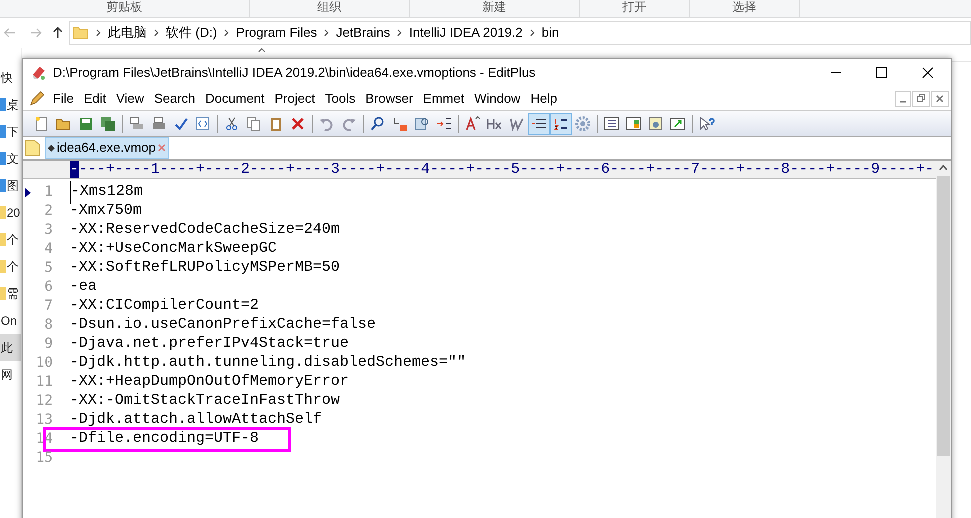 This screenshot has width=971, height=518. What do you see at coordinates (503, 170) in the screenshot?
I see `column-ruler: ----+----1----+----2----+----3----+----4----+----5----+----6----+----7----+----8----+----9----+-` at bounding box center [503, 170].